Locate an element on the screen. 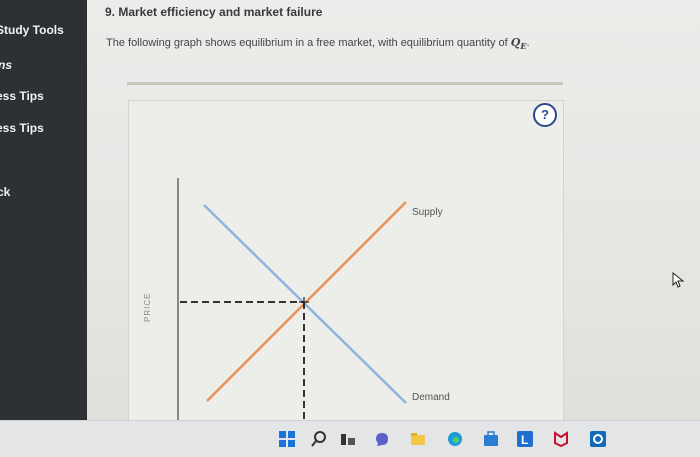 The image size is (700, 457). mouse-pointer-icon is located at coordinates (678, 280).